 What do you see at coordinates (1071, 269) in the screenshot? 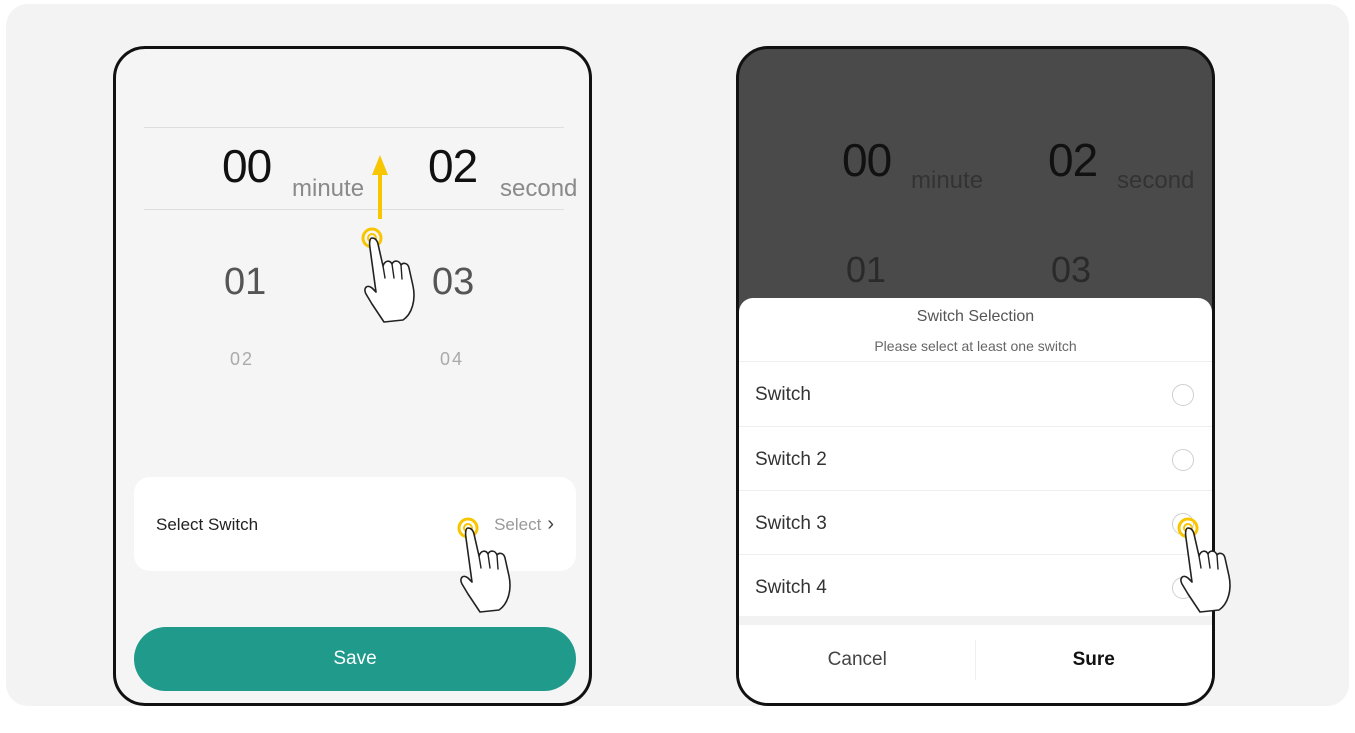
I see `second-next-value-dimmed: 03` at bounding box center [1071, 269].